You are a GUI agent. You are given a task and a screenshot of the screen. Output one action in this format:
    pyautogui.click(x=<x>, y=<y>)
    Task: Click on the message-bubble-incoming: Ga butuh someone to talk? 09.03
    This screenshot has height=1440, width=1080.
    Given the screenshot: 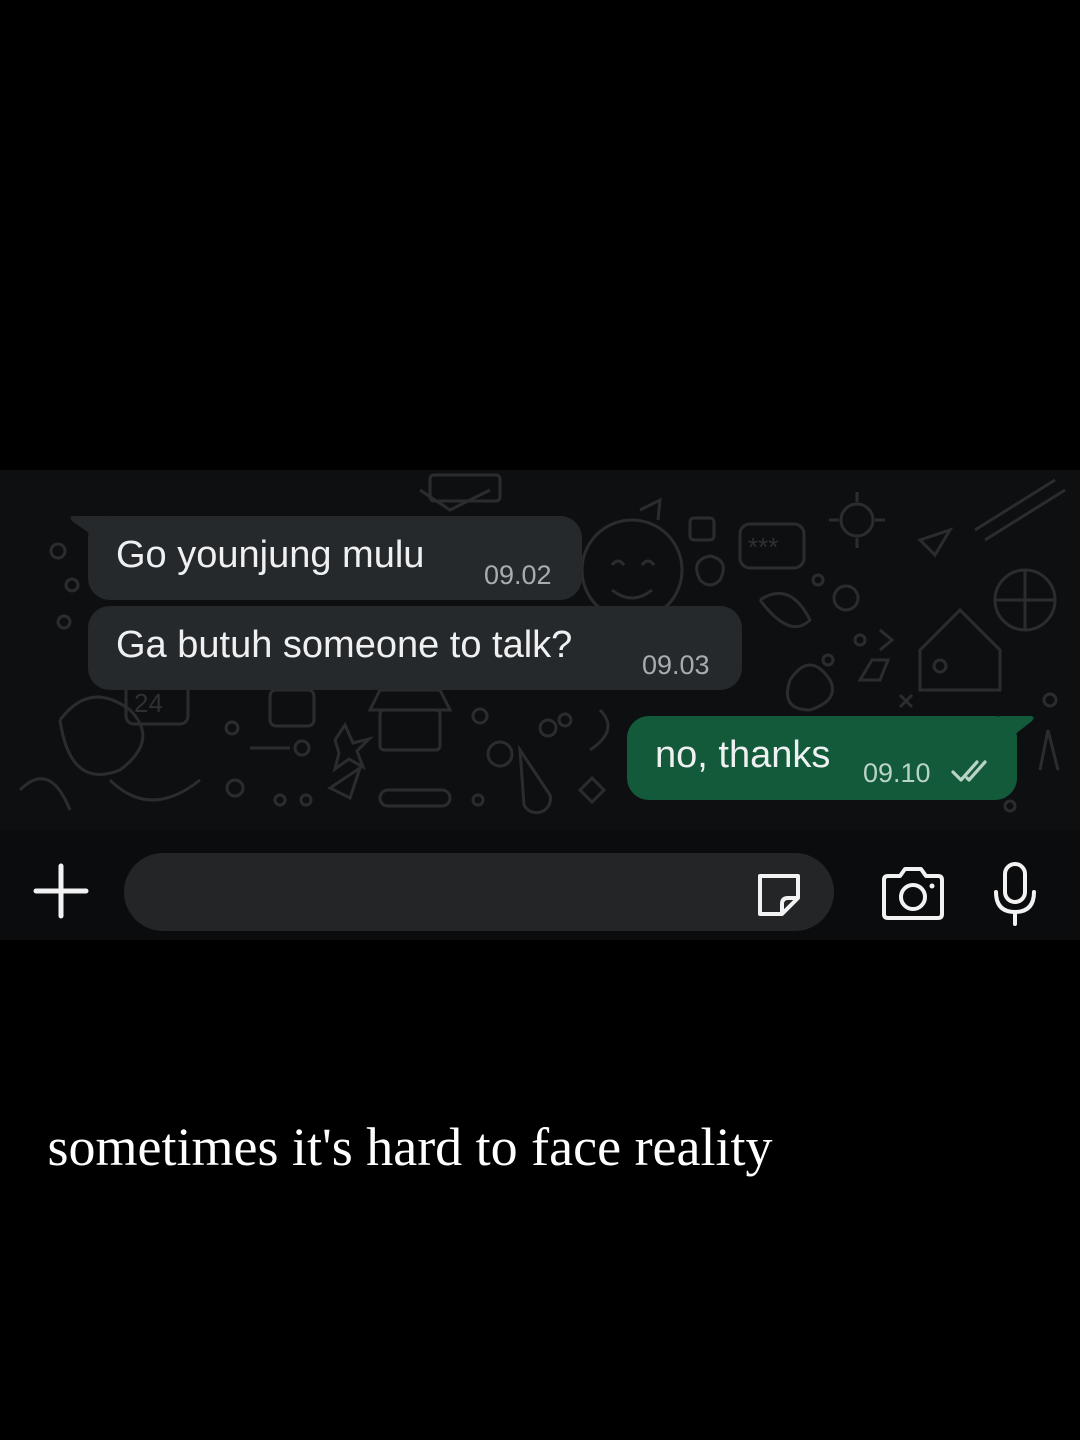 What is the action you would take?
    pyautogui.click(x=415, y=648)
    